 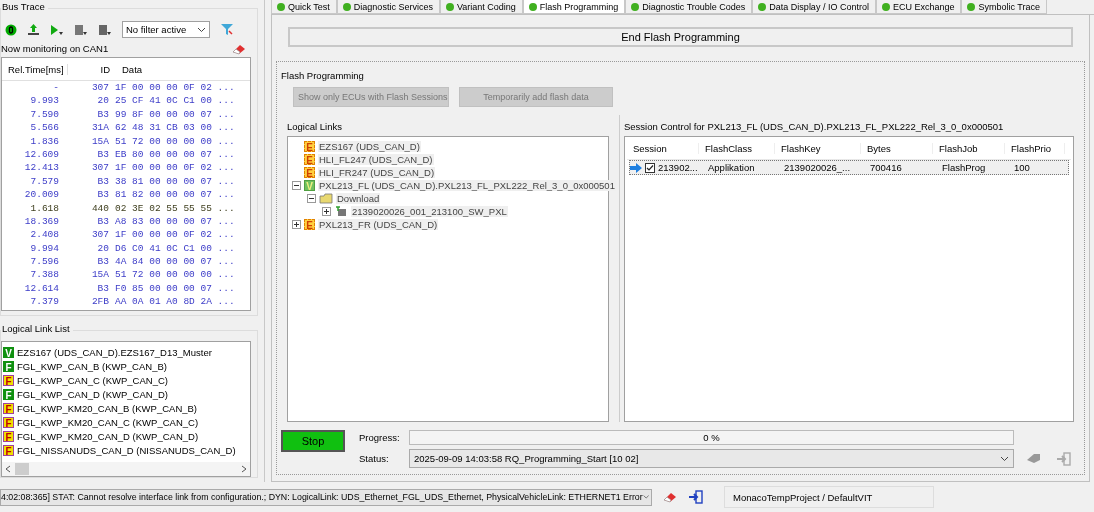 I want to click on status-label: Status:, so click(x=374, y=458).